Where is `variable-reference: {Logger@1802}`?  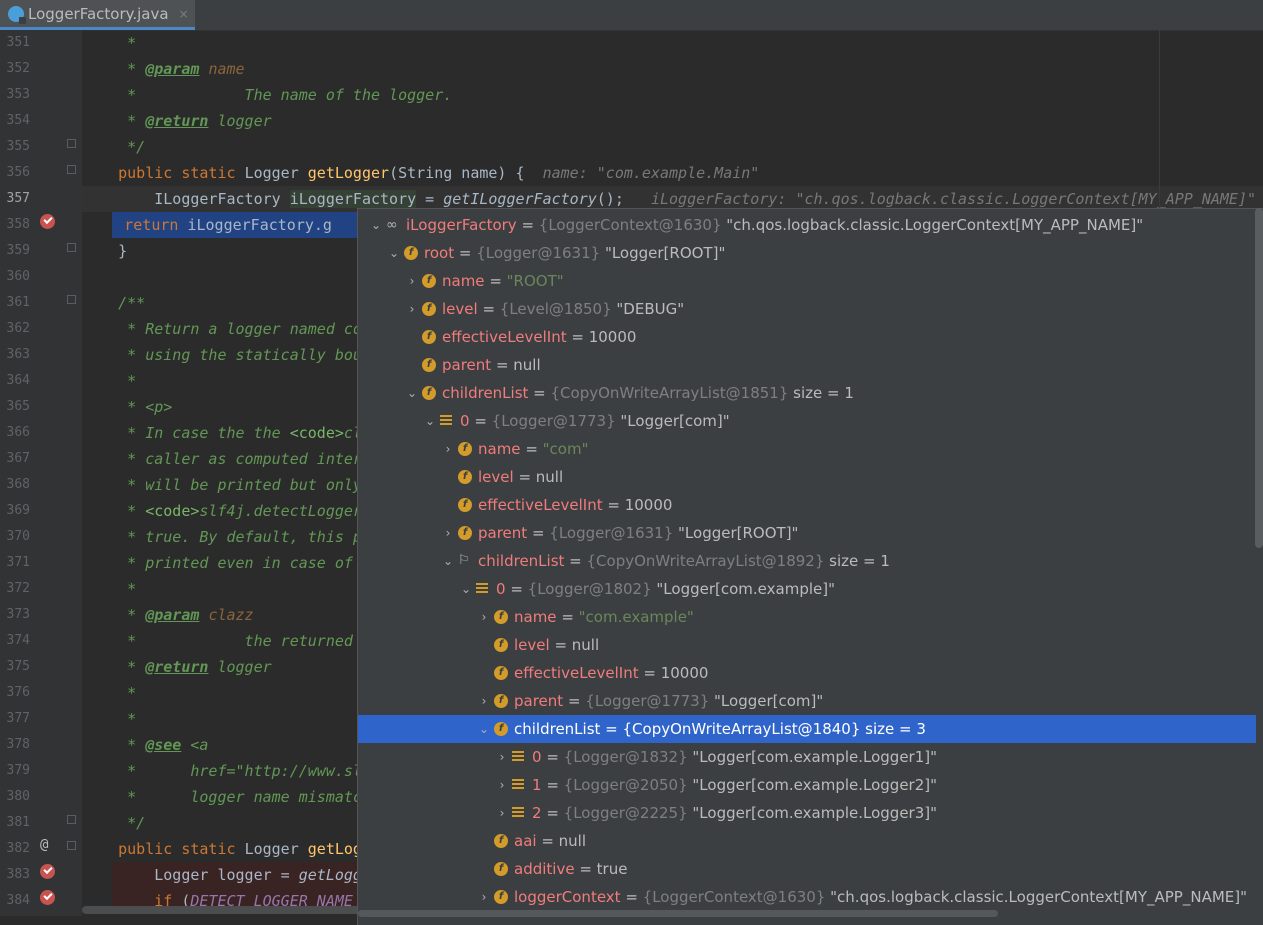 variable-reference: {Logger@1802} is located at coordinates (589, 589).